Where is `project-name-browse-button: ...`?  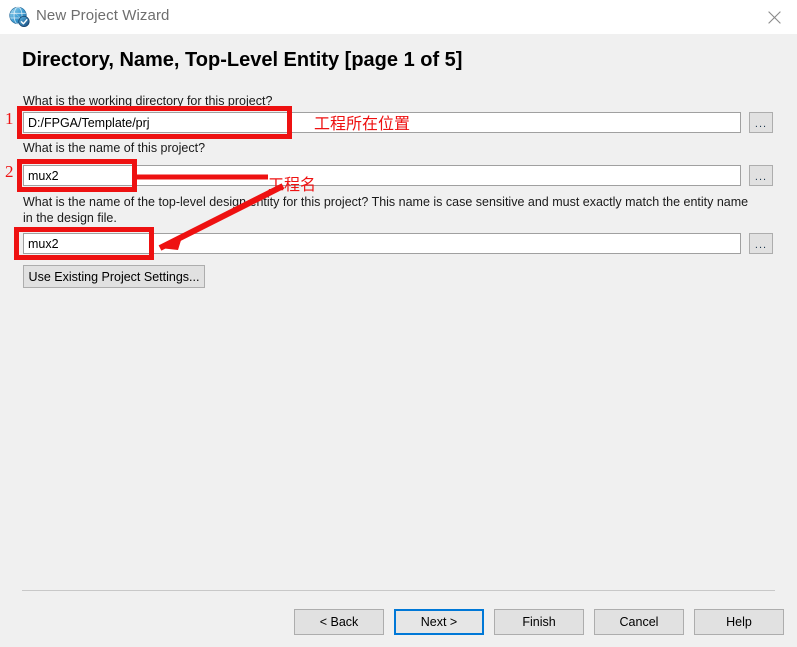 project-name-browse-button: ... is located at coordinates (761, 175).